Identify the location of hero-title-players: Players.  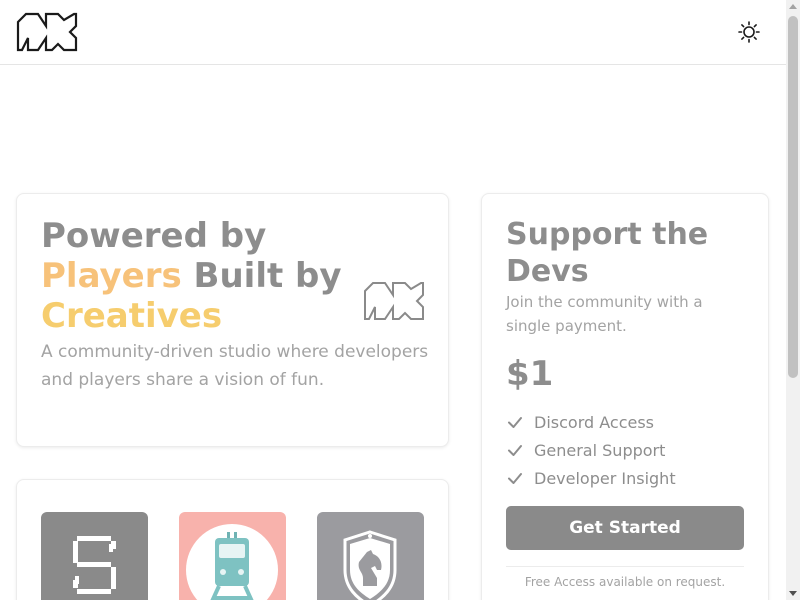
(111, 276).